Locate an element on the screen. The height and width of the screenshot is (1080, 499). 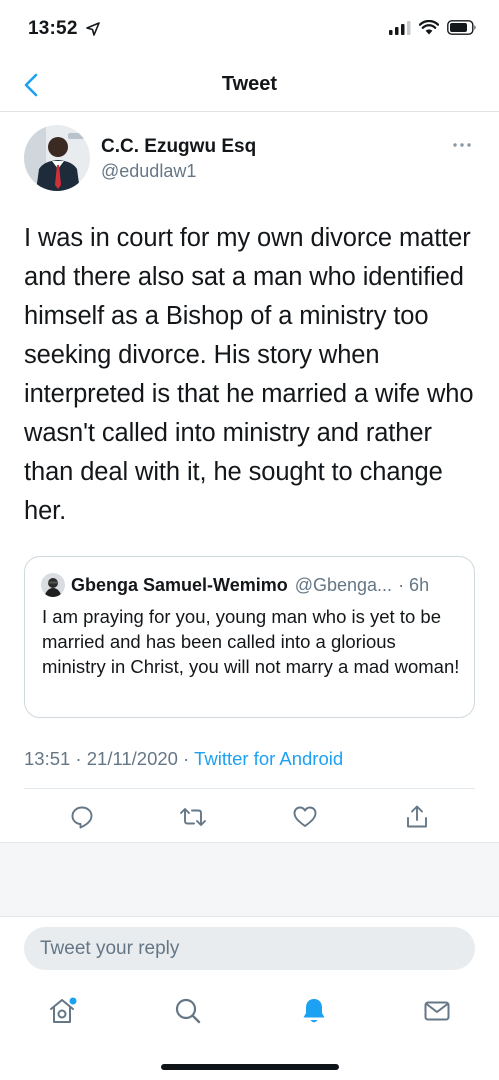
retweet-button is located at coordinates (193, 817).